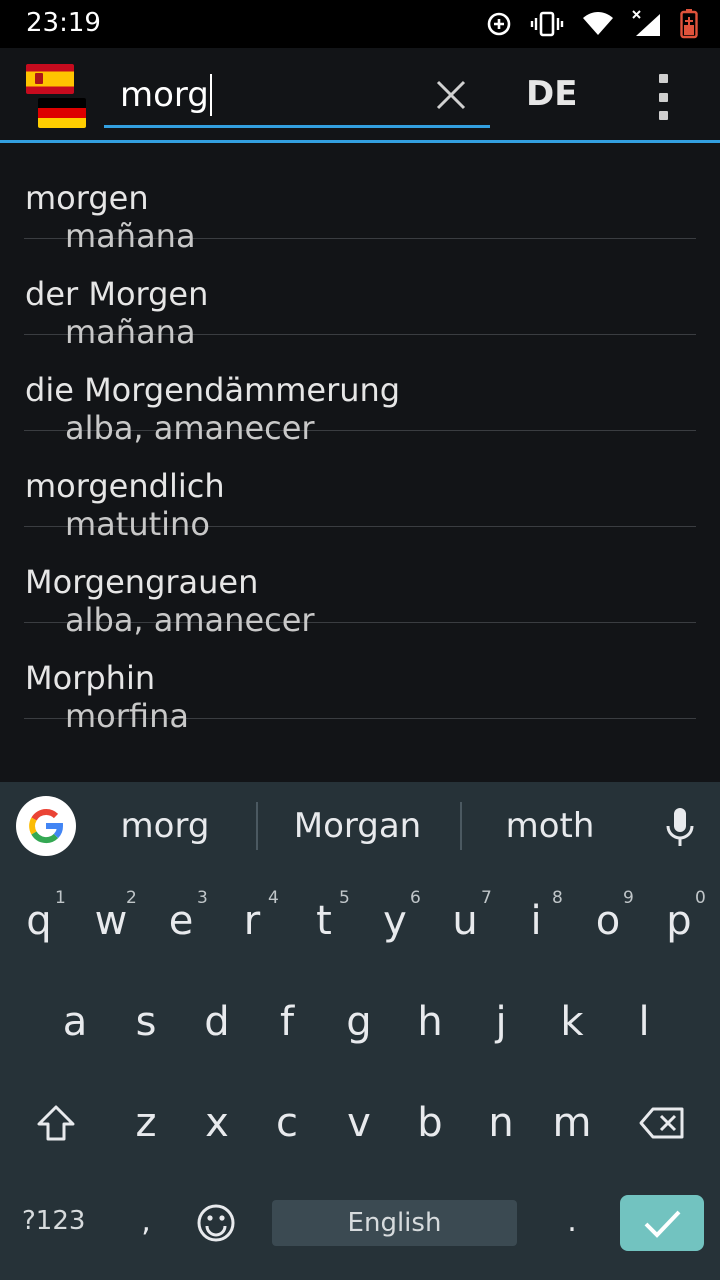  I want to click on key-a: a, so click(75, 1022).